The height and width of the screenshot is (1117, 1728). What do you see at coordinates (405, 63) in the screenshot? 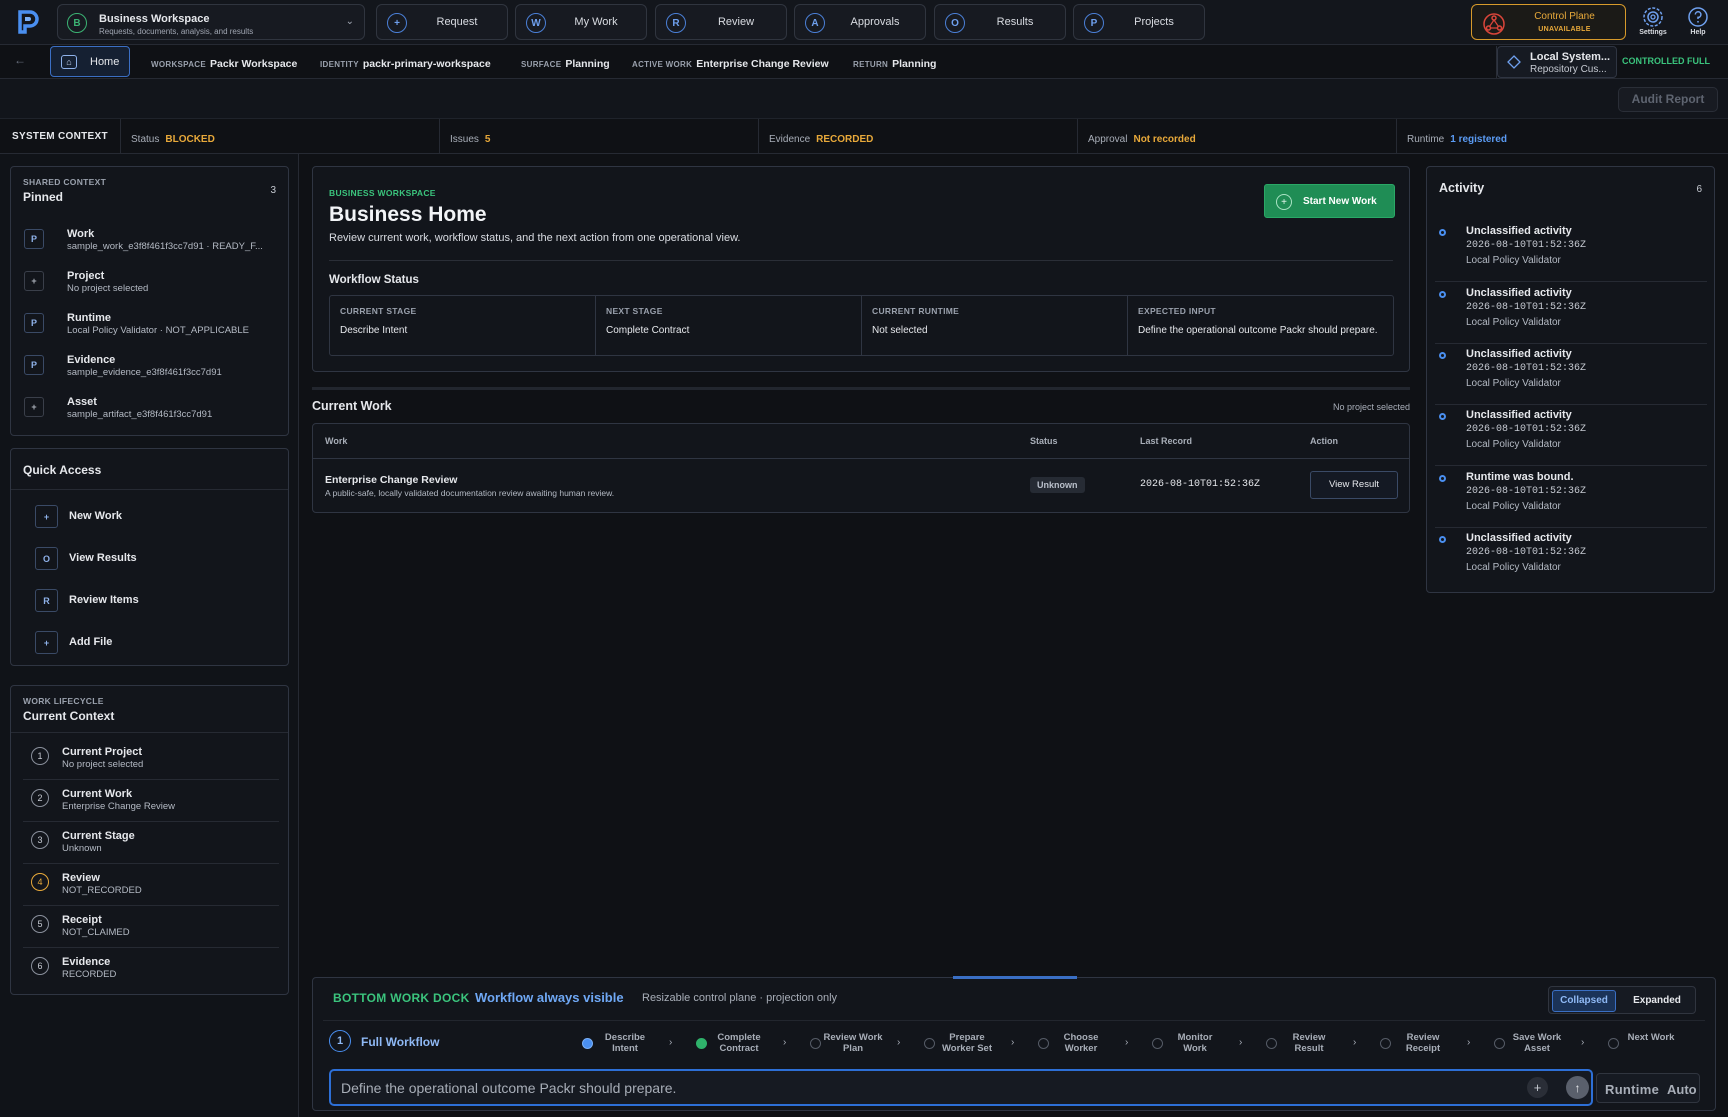
I see `crumb-identity: IDENTITY packr-primary-workspace` at bounding box center [405, 63].